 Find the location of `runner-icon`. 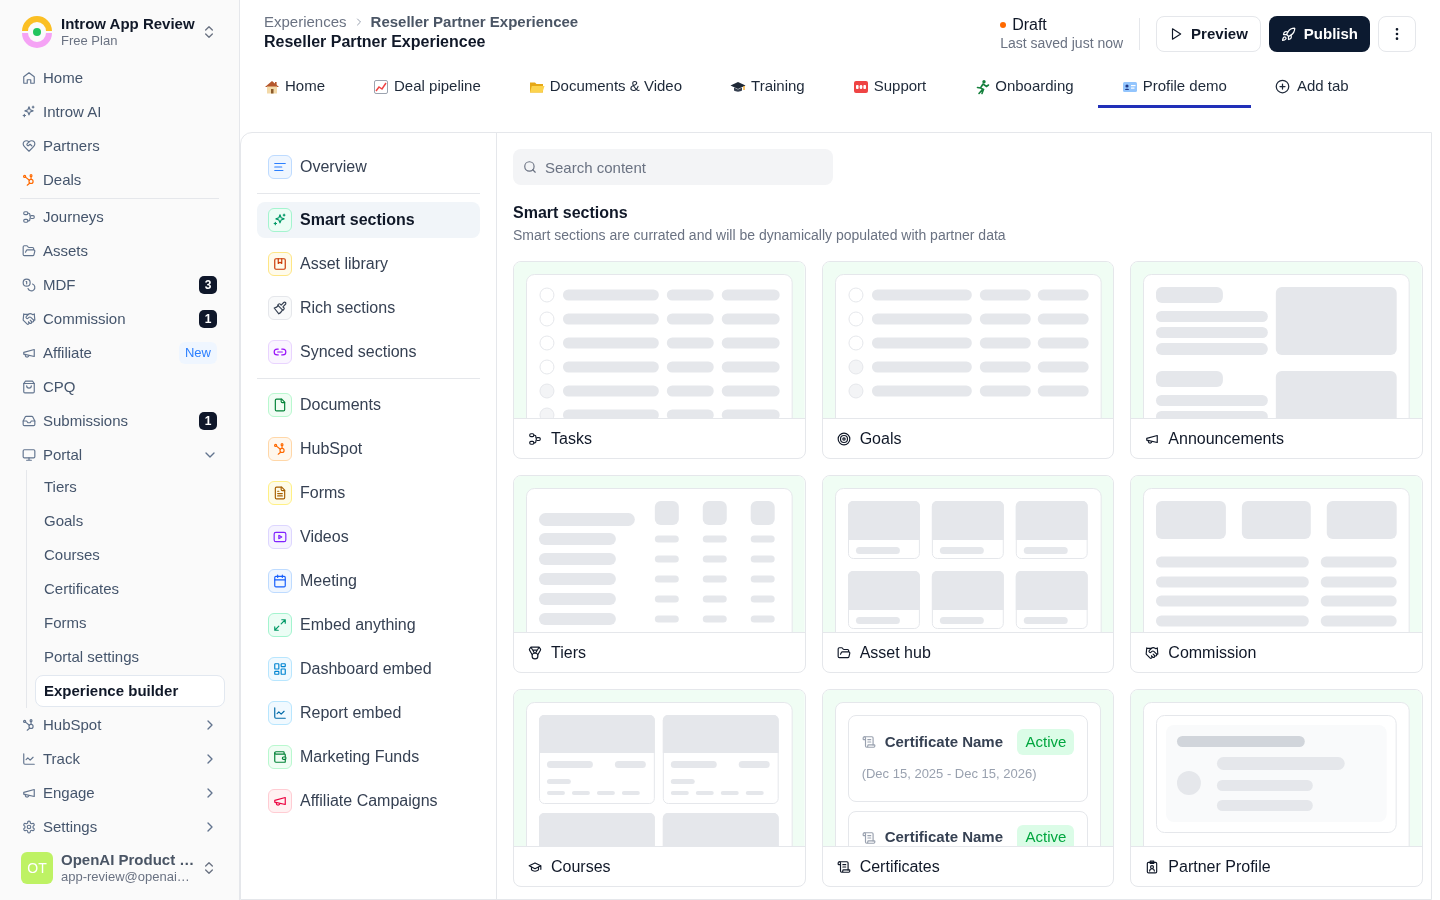

runner-icon is located at coordinates (982, 86).